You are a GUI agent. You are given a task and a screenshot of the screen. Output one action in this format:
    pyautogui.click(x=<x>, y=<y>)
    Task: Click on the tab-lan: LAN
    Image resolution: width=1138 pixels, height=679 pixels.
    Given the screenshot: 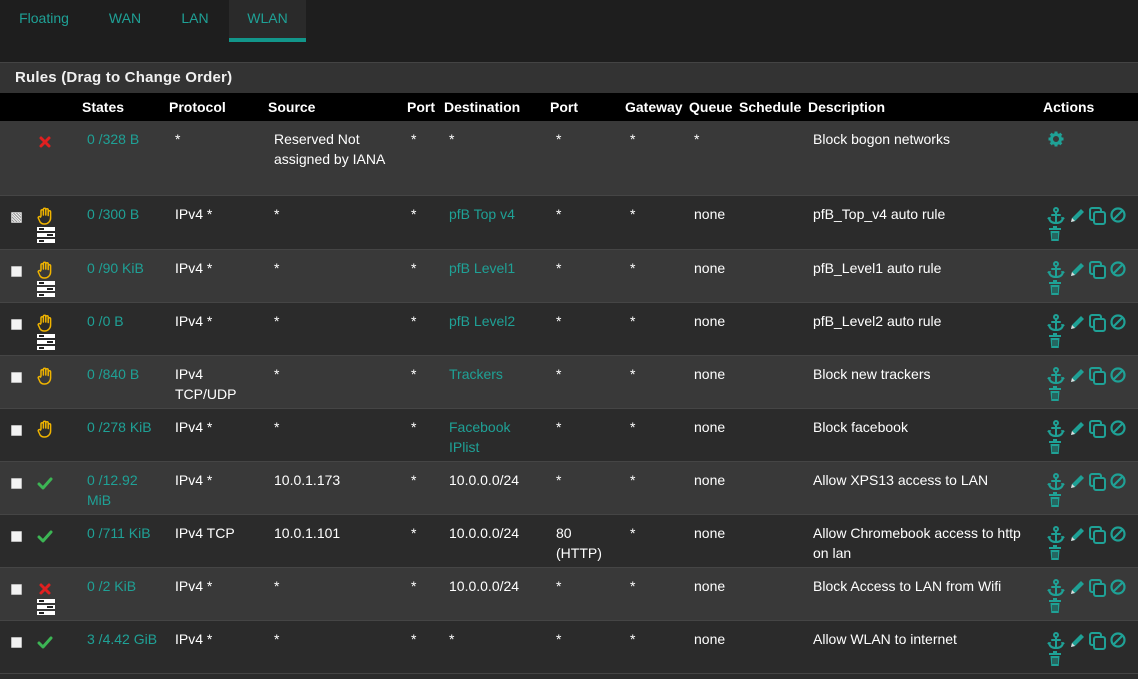 What is the action you would take?
    pyautogui.click(x=195, y=21)
    